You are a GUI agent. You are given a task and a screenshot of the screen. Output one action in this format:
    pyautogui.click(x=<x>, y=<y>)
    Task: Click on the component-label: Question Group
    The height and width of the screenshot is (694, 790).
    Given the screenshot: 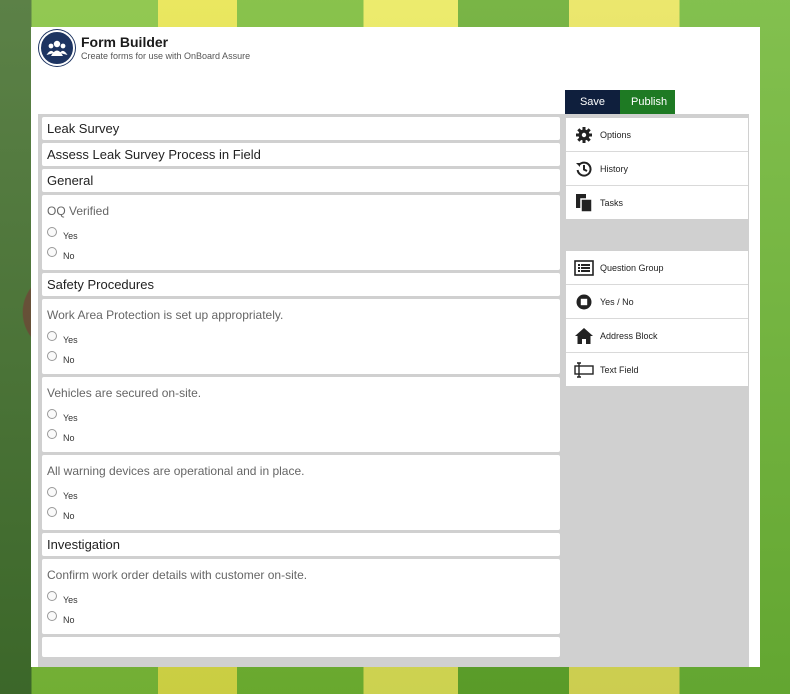 What is the action you would take?
    pyautogui.click(x=632, y=267)
    